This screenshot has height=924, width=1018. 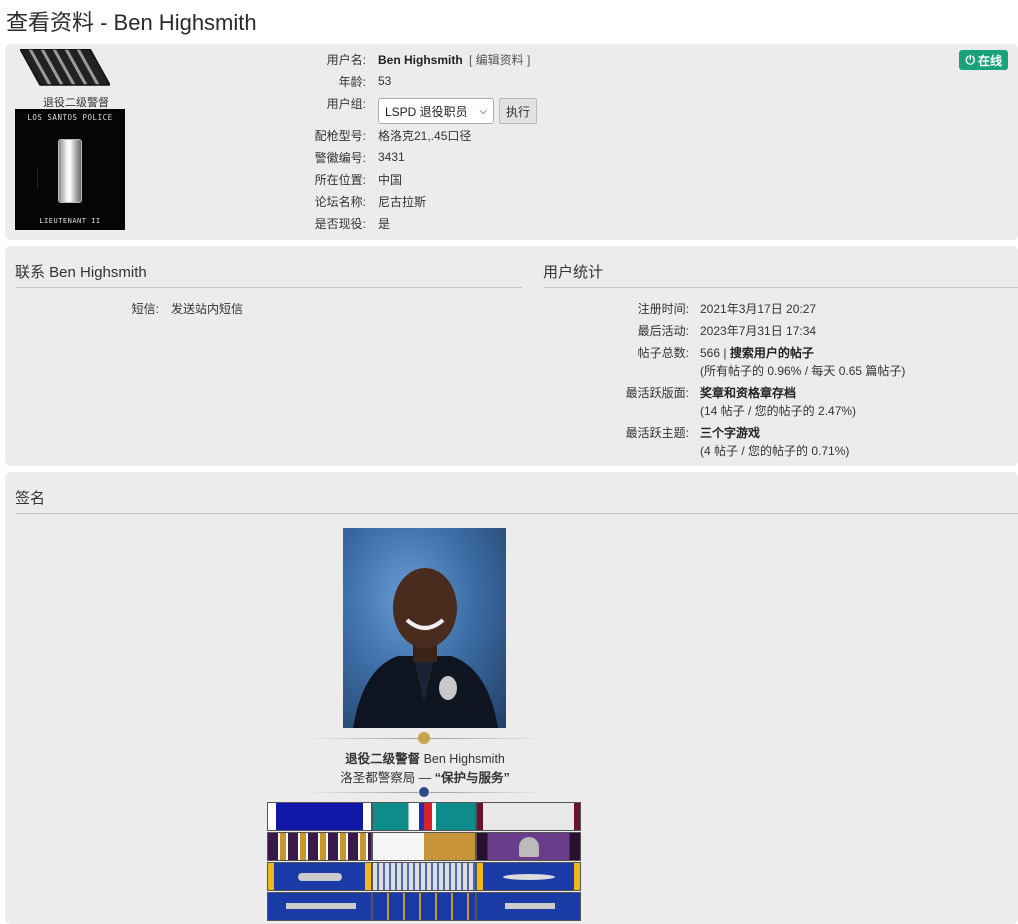 I want to click on page-title: 查看资料 - Ben Highsmith, so click(x=131, y=22).